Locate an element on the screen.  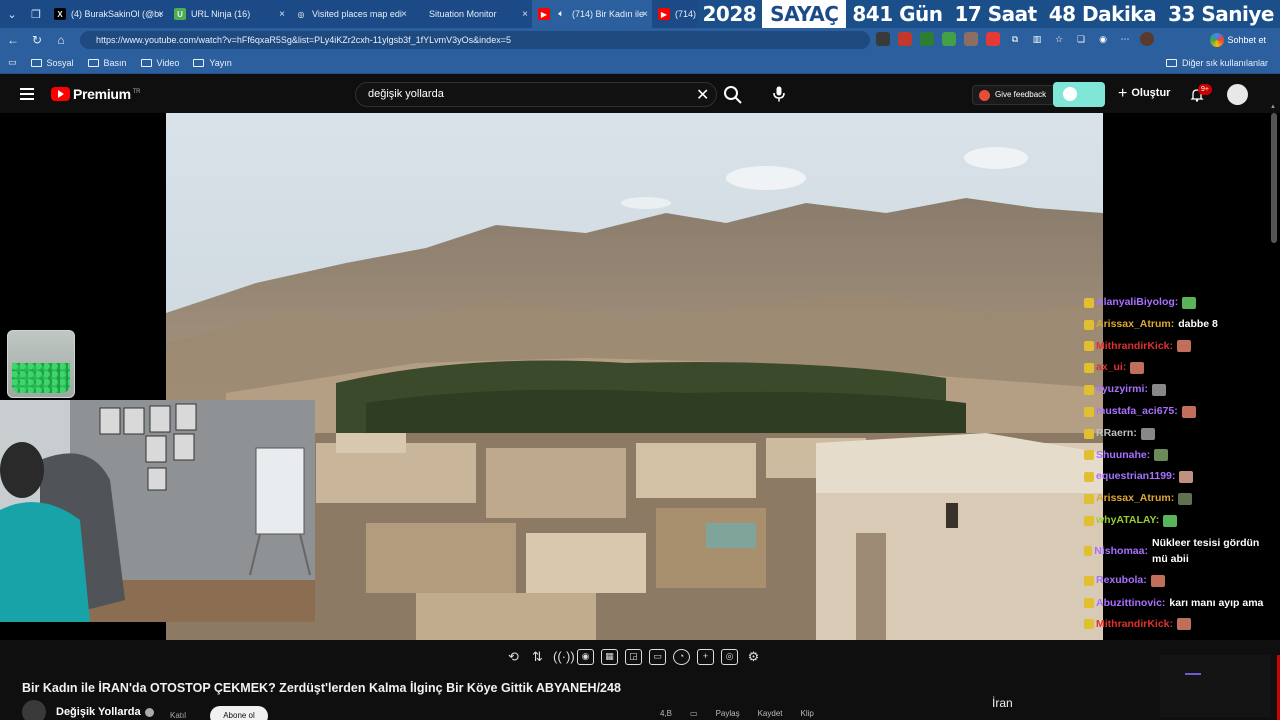
puzzle-icon: ⧉ is located at coordinates (1015, 39).